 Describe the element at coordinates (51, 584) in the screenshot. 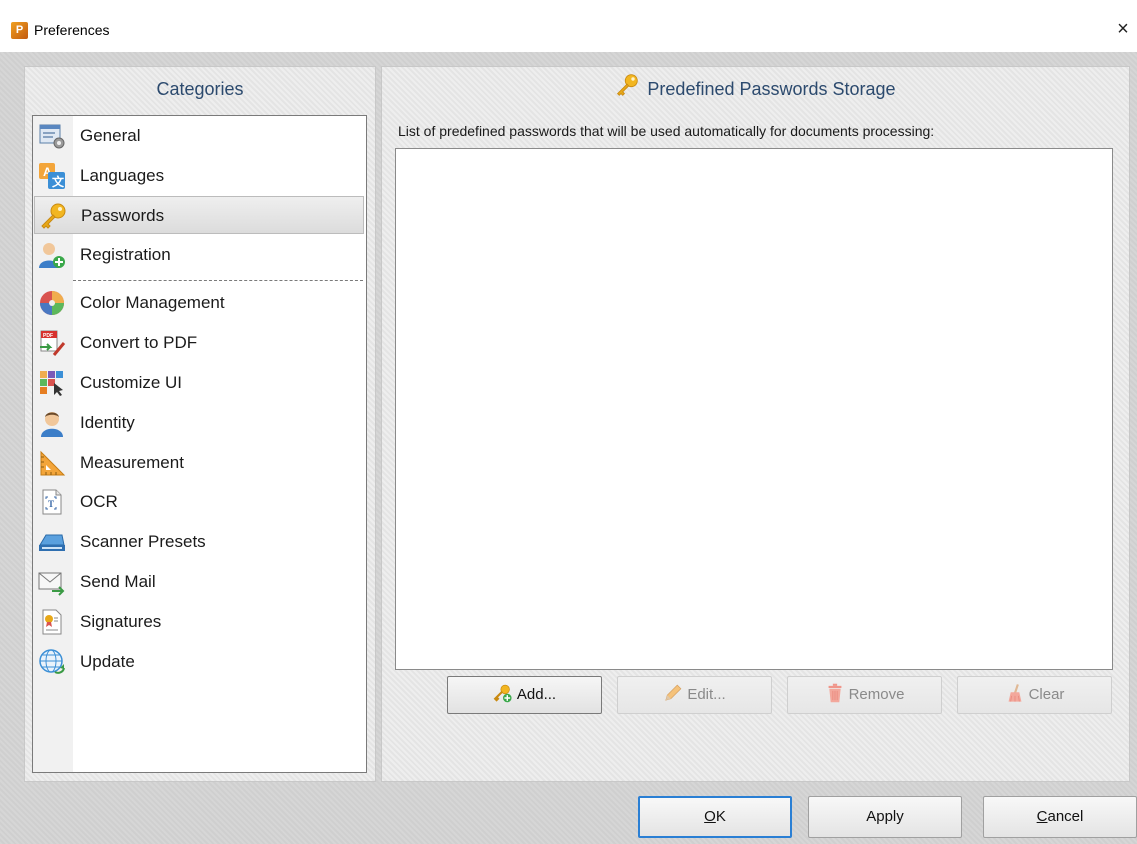

I see `mail-icon` at that location.